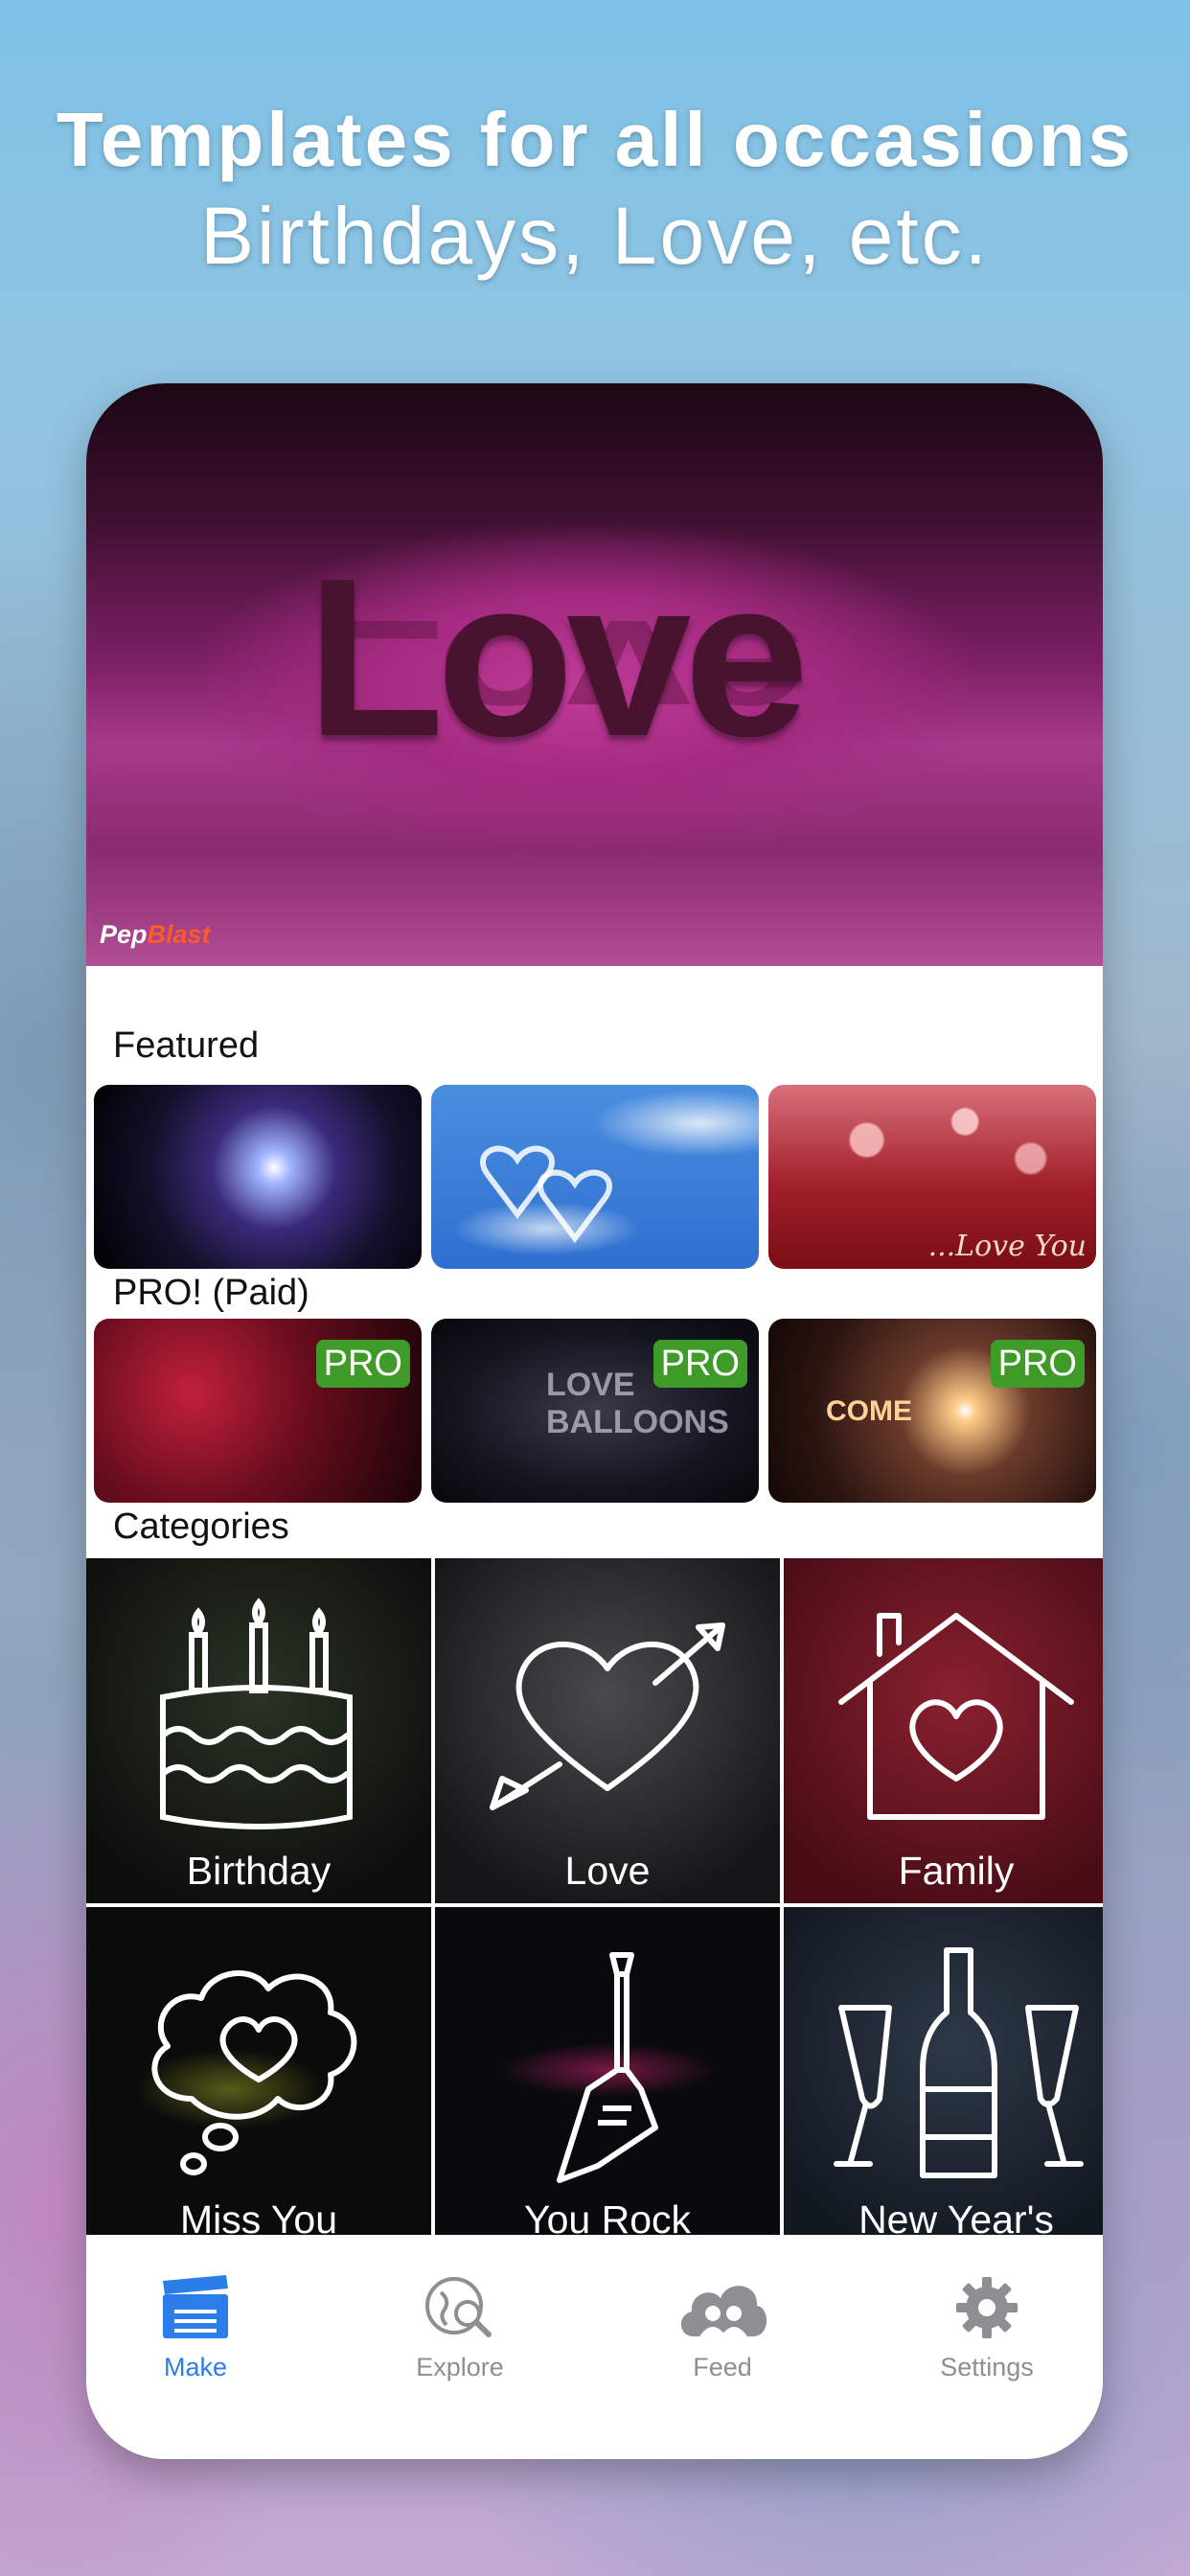 Image resolution: width=1190 pixels, height=2576 pixels. What do you see at coordinates (594, 2347) in the screenshot?
I see `tab-bar: Make Explore Feed Settings` at bounding box center [594, 2347].